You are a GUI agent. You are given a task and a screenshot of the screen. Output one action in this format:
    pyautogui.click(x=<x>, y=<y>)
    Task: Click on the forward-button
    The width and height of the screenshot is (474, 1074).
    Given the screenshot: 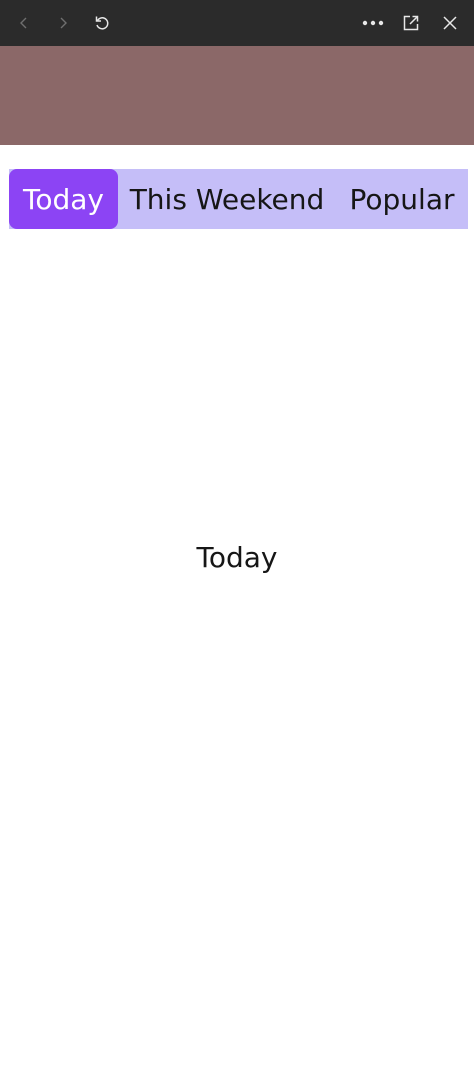 What is the action you would take?
    pyautogui.click(x=63, y=23)
    